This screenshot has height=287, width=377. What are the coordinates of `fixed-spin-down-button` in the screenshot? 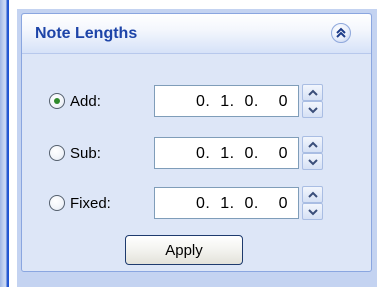 It's located at (312, 211).